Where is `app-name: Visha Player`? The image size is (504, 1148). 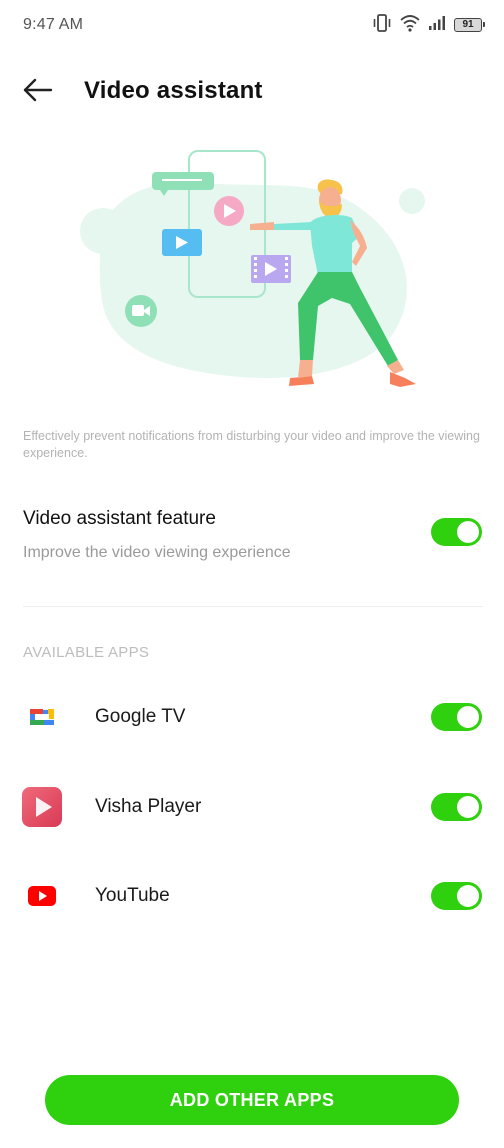
app-name: Visha Player is located at coordinates (148, 806).